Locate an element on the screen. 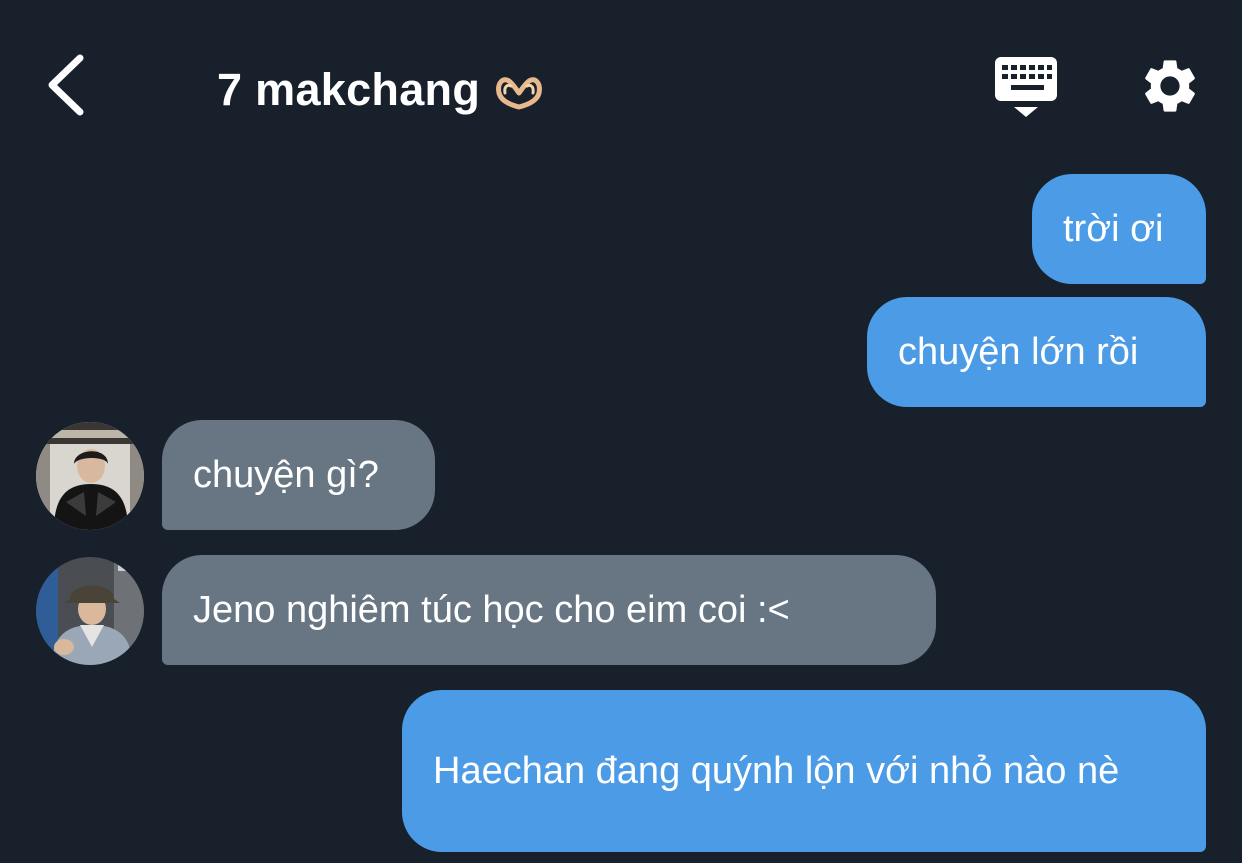 The image size is (1242, 863). message-text: chuyện lớn rồi is located at coordinates (1018, 352).